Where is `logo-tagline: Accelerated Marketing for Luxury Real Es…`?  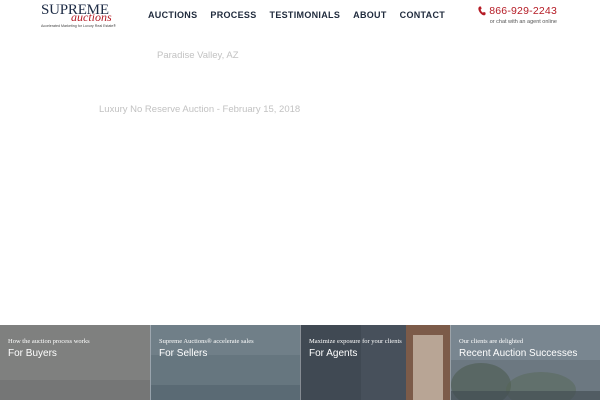
logo-tagline: Accelerated Marketing for Luxury Real Es… is located at coordinates (78, 26).